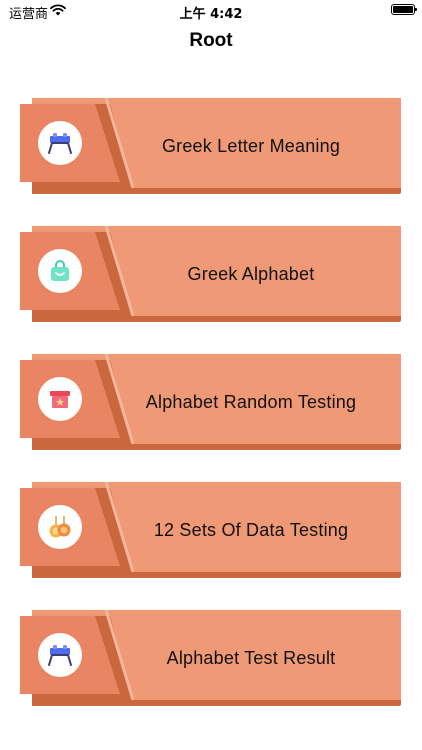  I want to click on menu-item-12-sets-of-data-testing: 12 Sets Of Data Testing, so click(211, 530).